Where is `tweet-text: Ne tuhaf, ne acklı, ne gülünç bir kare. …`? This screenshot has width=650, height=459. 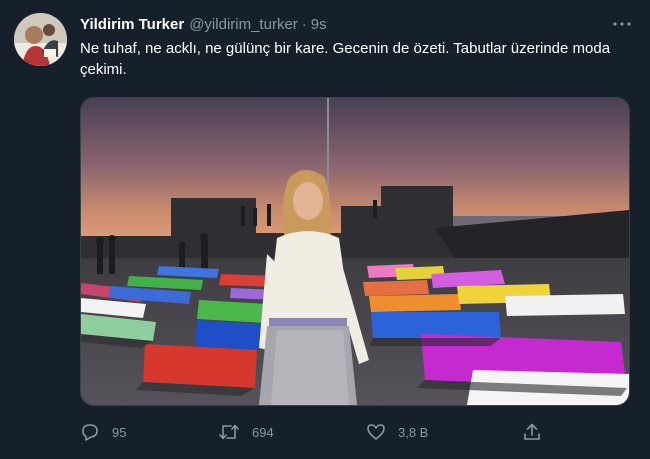 tweet-text: Ne tuhaf, ne acklı, ne gülünç bir kare. … is located at coordinates (345, 59).